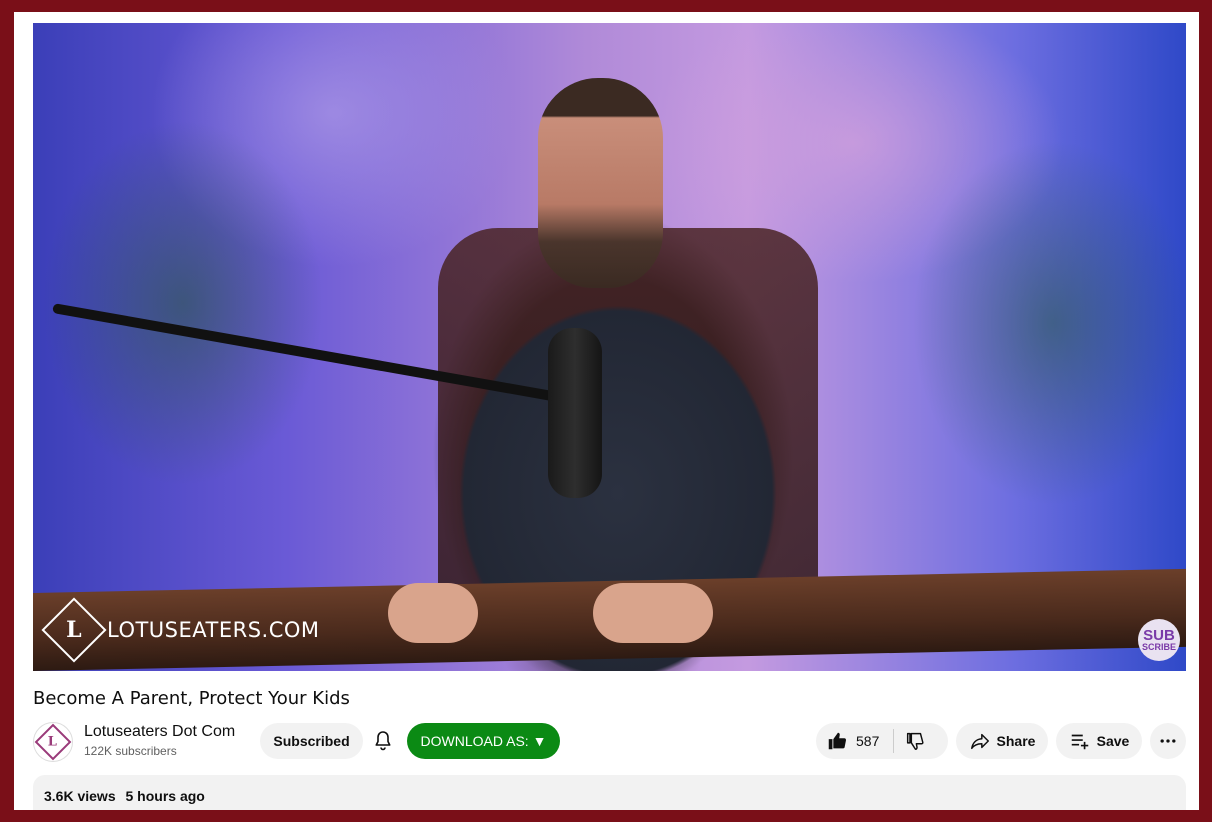 This screenshot has width=1212, height=822. I want to click on posted-time: 5 hours ago, so click(165, 796).